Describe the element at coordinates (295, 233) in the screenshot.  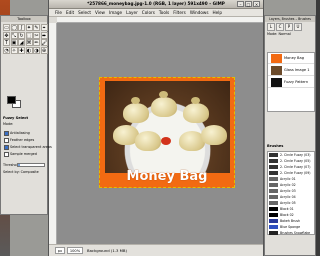
I see `brush-name: Brushes Snowflake` at that location.